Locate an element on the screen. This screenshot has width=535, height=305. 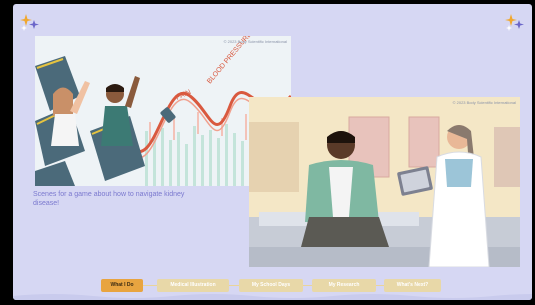
nav-what-i-do: What I Do is located at coordinates (122, 285).